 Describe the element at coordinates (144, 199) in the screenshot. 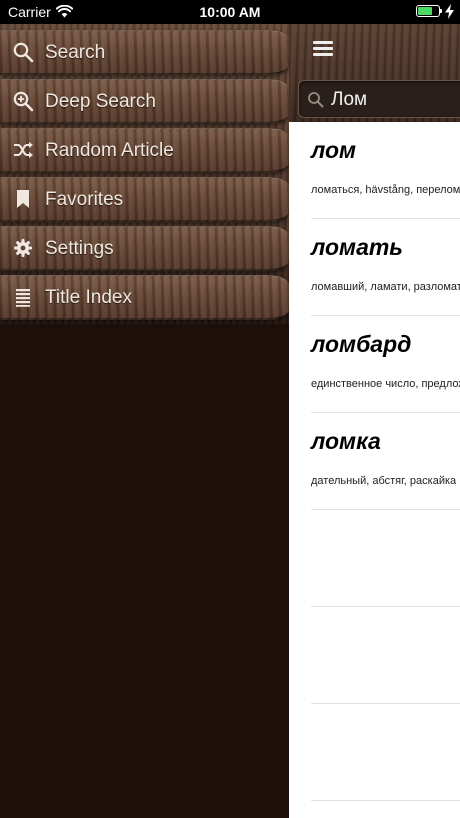

I see `menu-item-favorites: Favorites` at that location.